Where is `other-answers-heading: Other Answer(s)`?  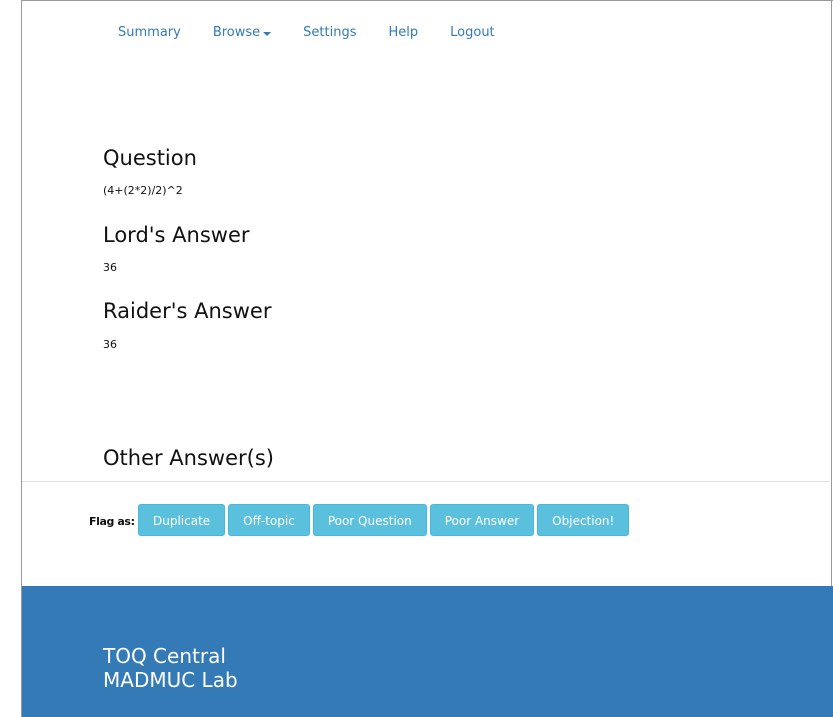 other-answers-heading: Other Answer(s) is located at coordinates (188, 458).